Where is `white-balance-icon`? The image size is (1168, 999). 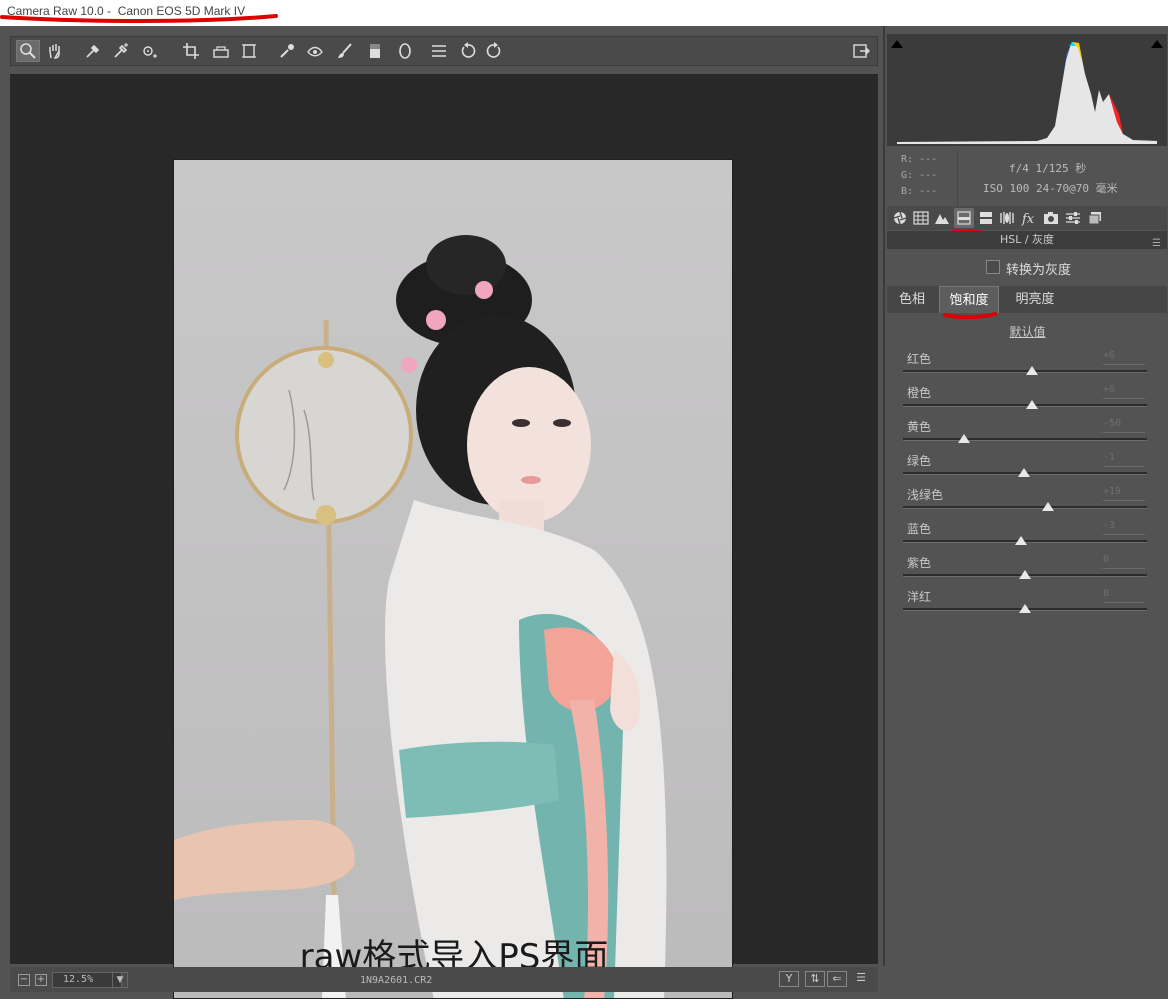 white-balance-icon is located at coordinates (93, 51).